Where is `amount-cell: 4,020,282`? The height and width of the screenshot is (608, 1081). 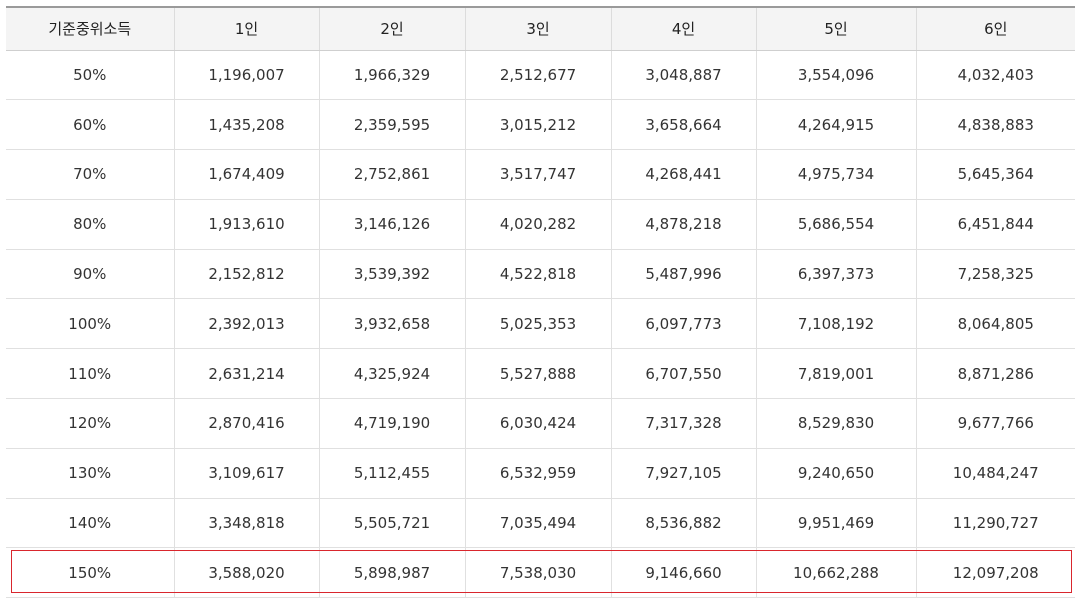
amount-cell: 4,020,282 is located at coordinates (537, 224).